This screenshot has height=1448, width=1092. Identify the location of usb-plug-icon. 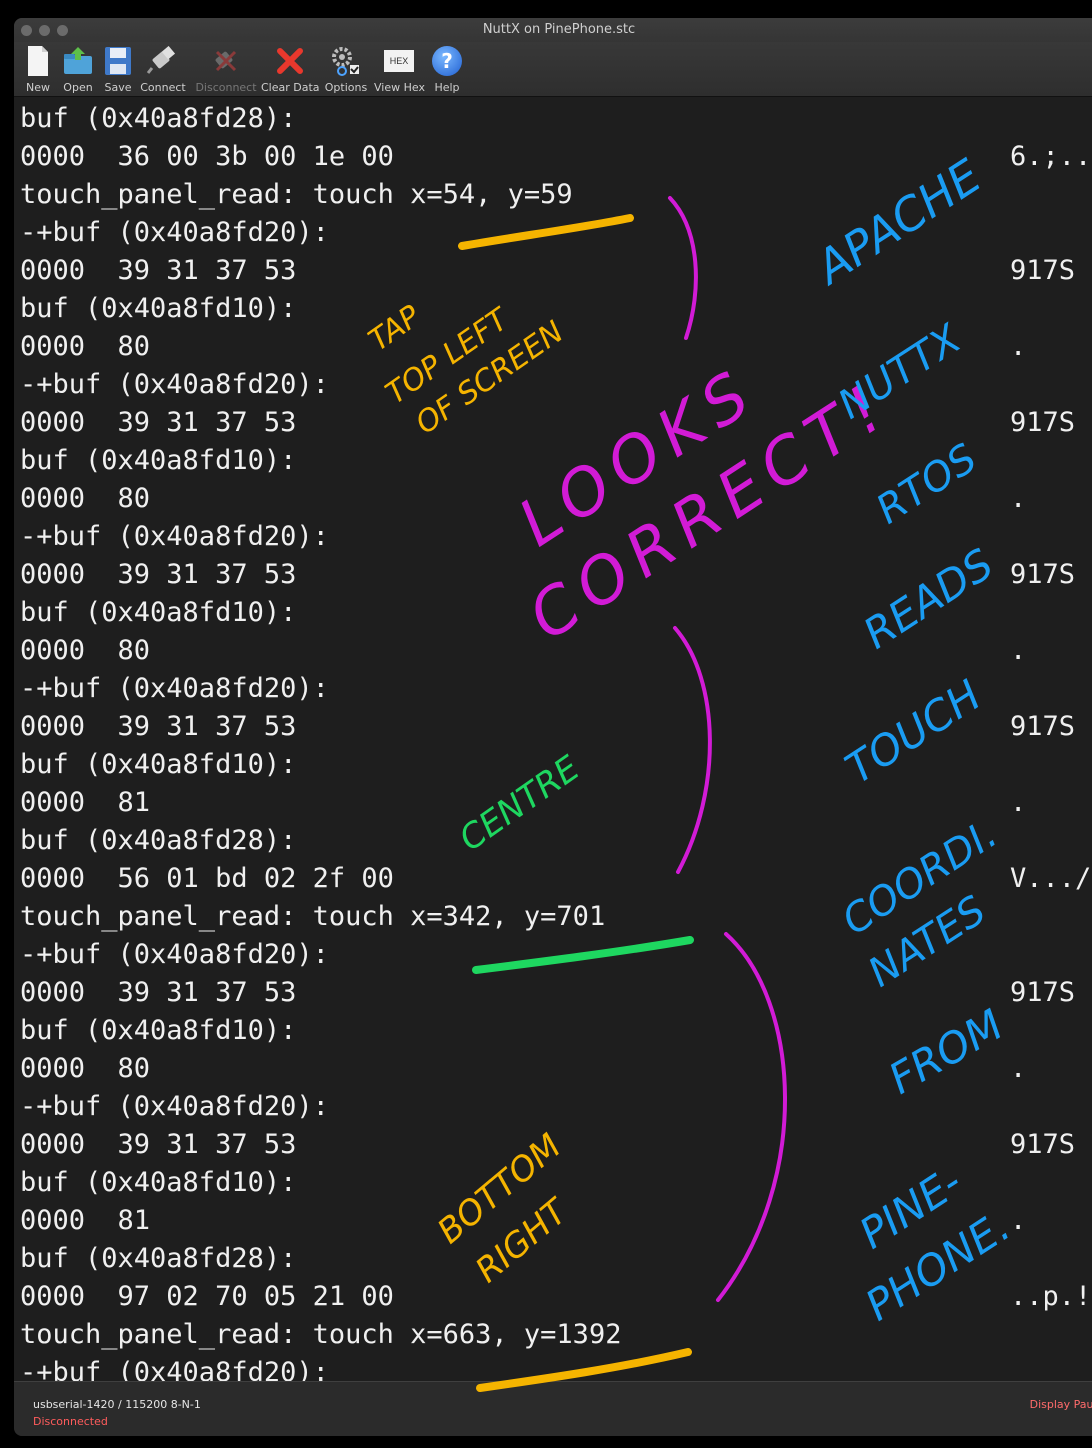
(161, 60).